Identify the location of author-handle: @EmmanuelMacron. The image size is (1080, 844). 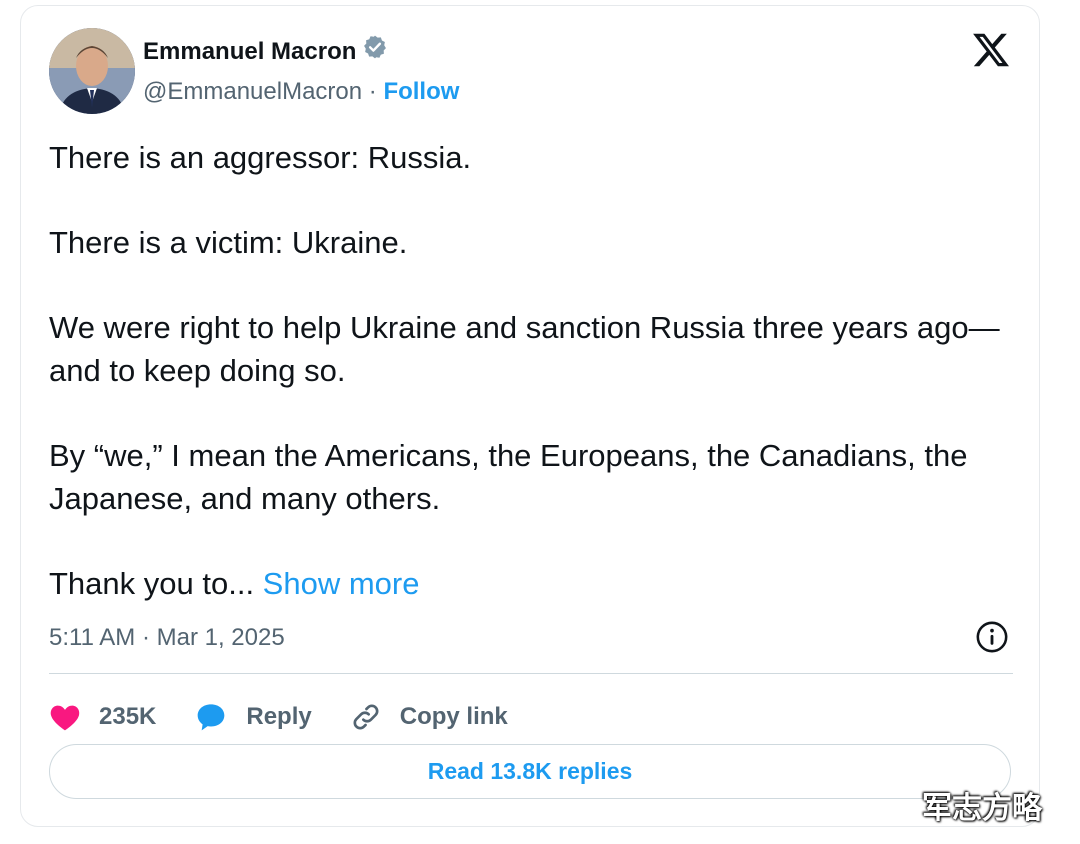
(252, 91).